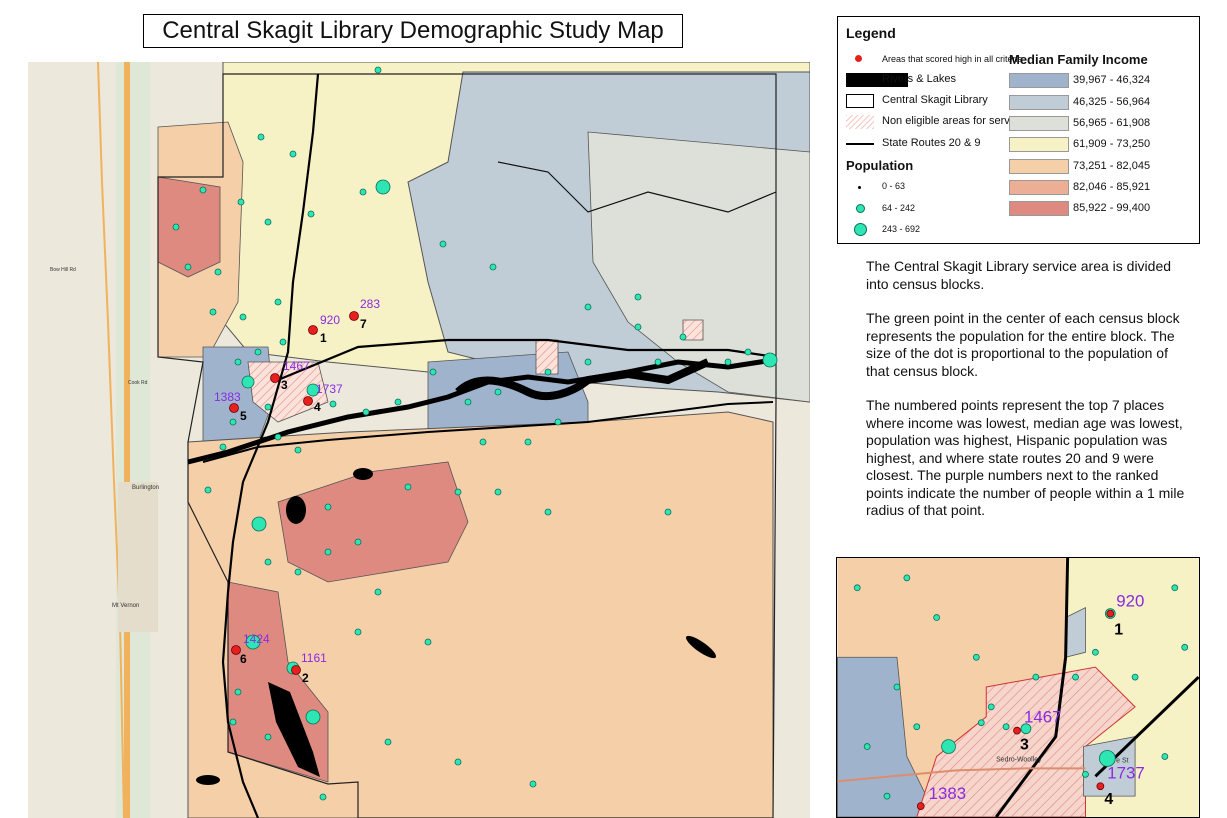 The image size is (1227, 818). What do you see at coordinates (1112, 144) in the screenshot?
I see `income-range: 61,909 - 73,250` at bounding box center [1112, 144].